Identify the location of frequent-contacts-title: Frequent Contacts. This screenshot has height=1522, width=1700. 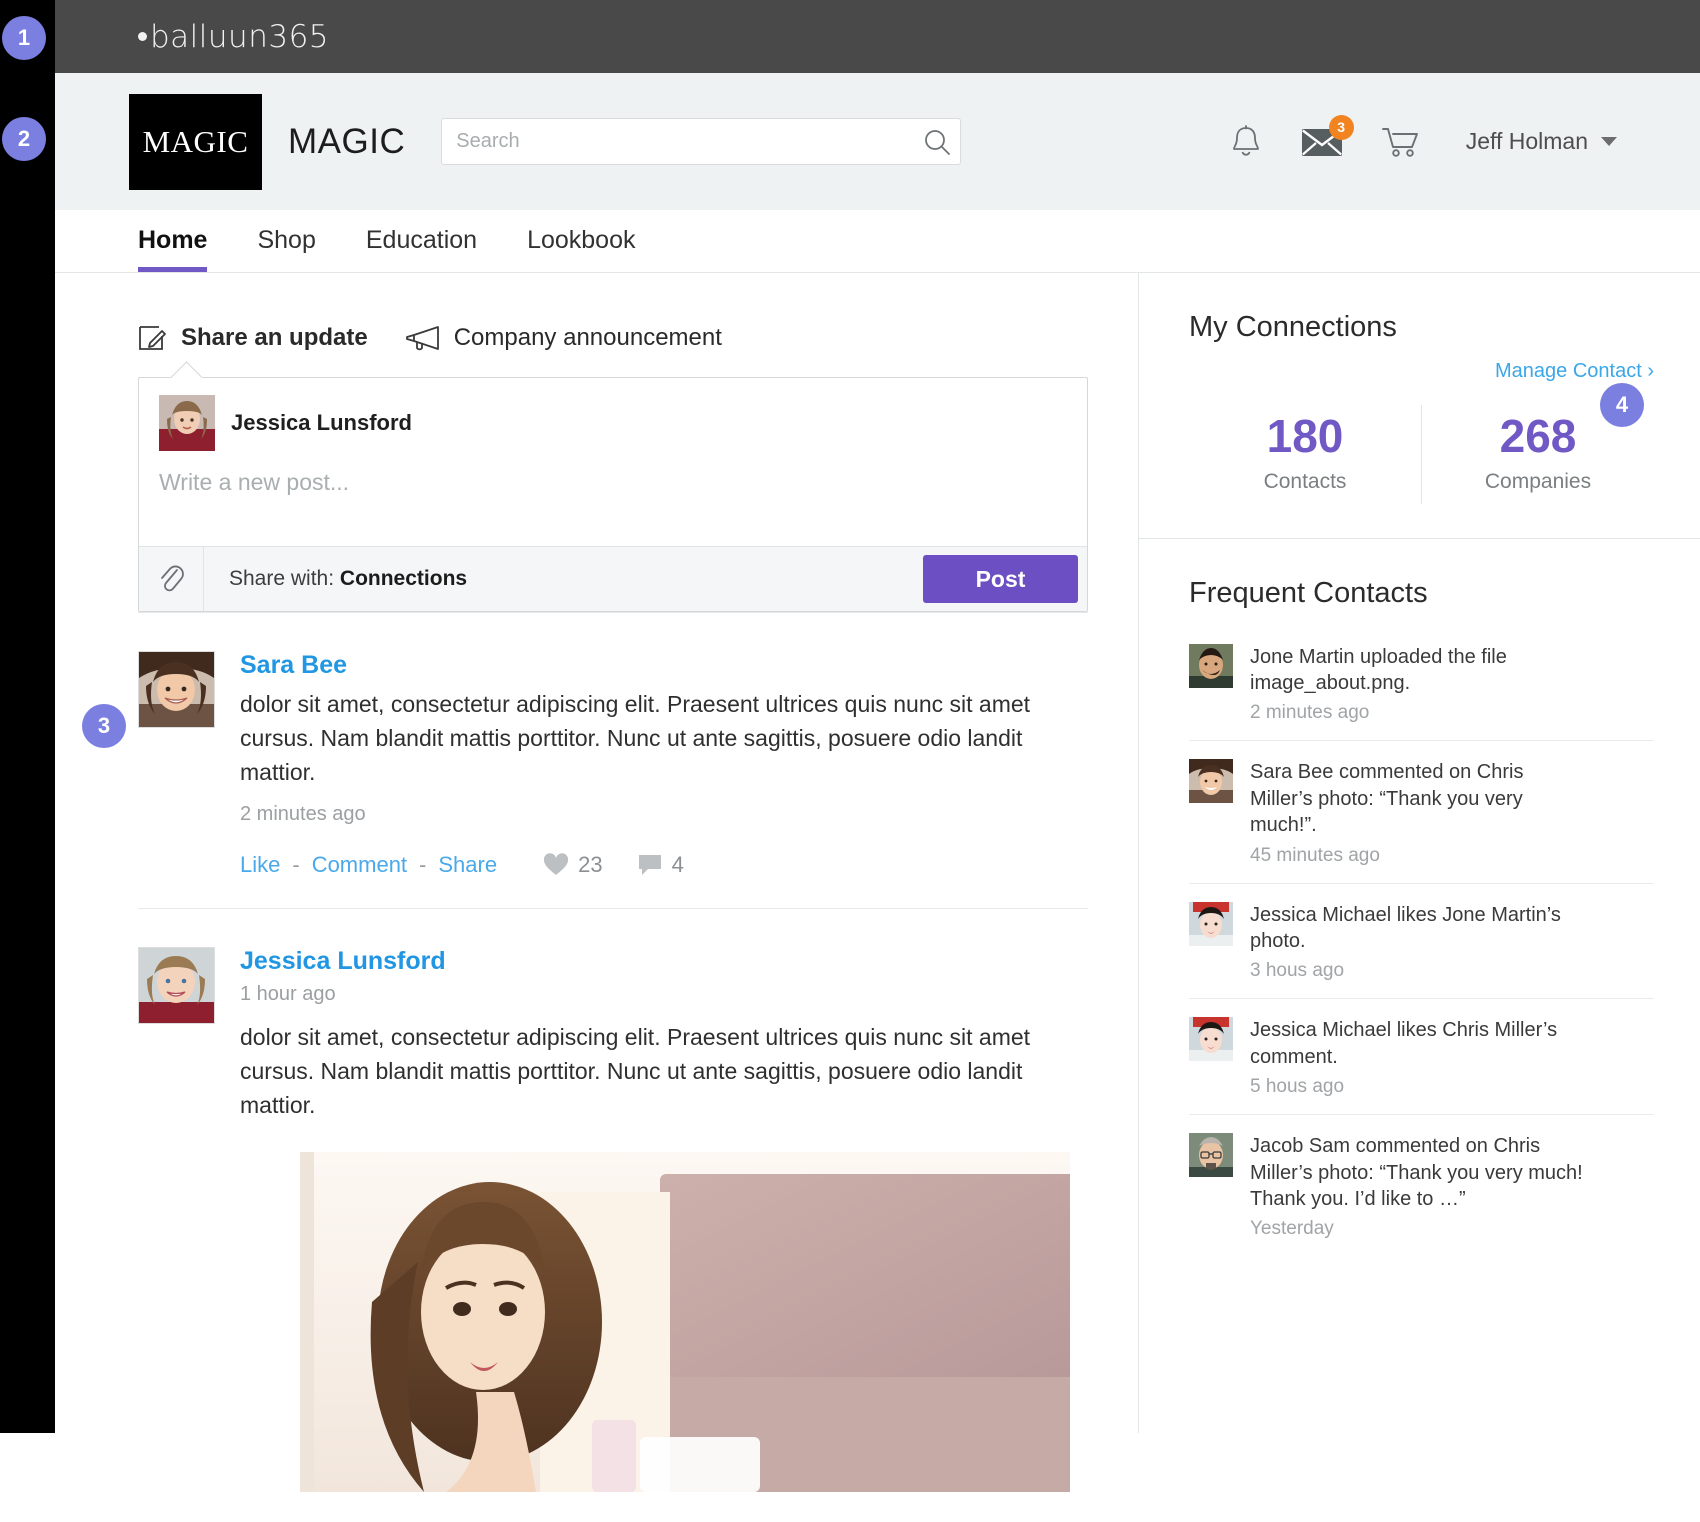
(1308, 592).